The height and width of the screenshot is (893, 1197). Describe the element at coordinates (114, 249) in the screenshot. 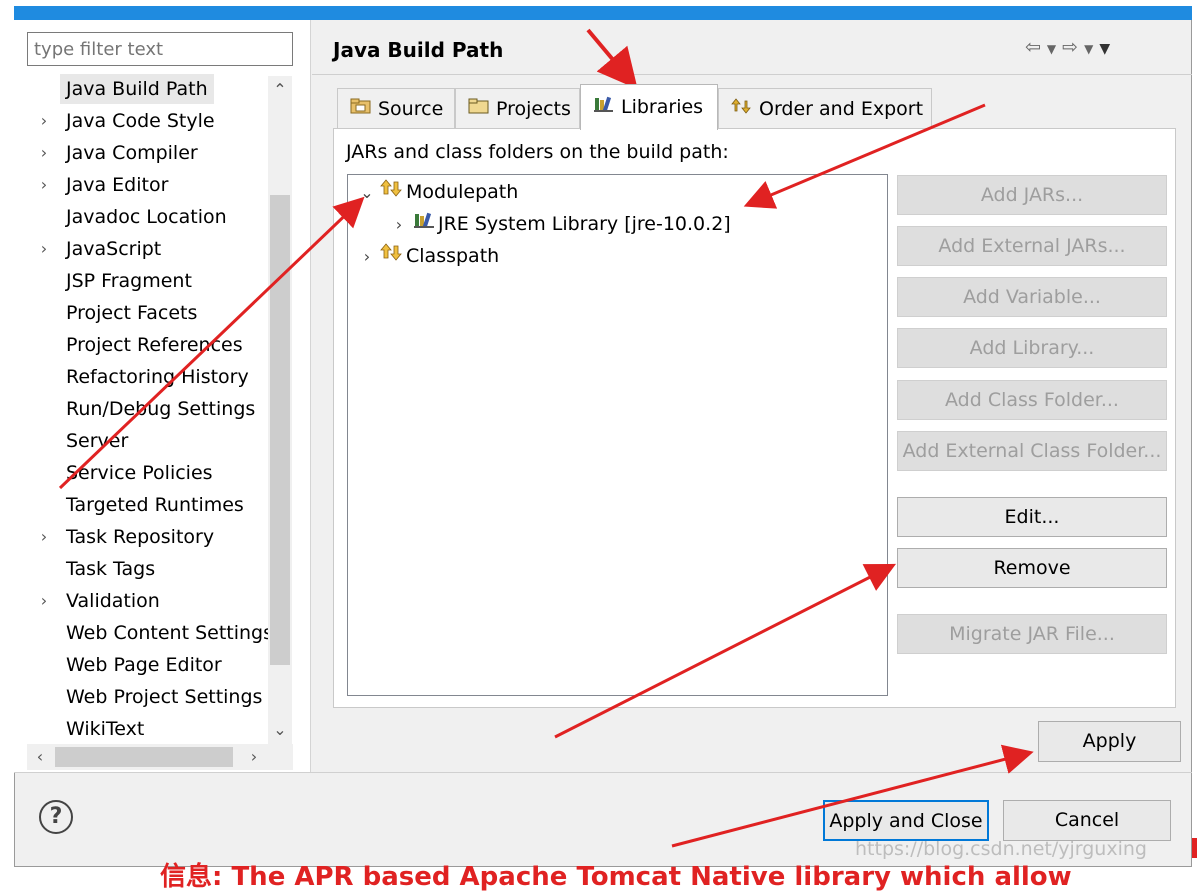

I see `sidebar-item-label: JavaScript` at that location.